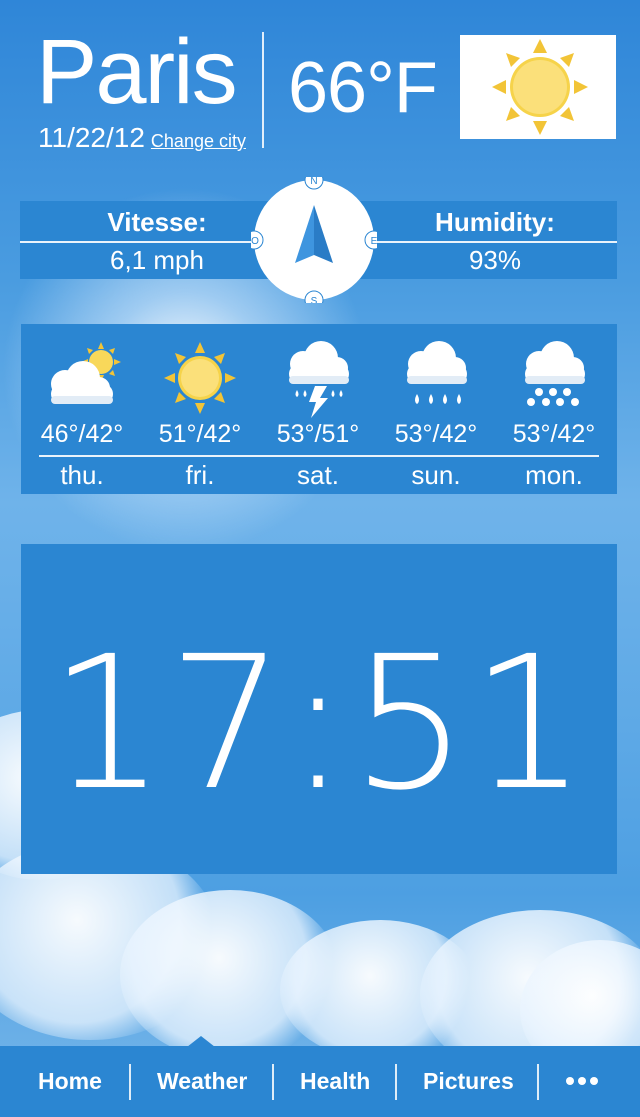 The width and height of the screenshot is (640, 1117). Describe the element at coordinates (314, 240) in the screenshot. I see `compass-icon: N S O E` at that location.